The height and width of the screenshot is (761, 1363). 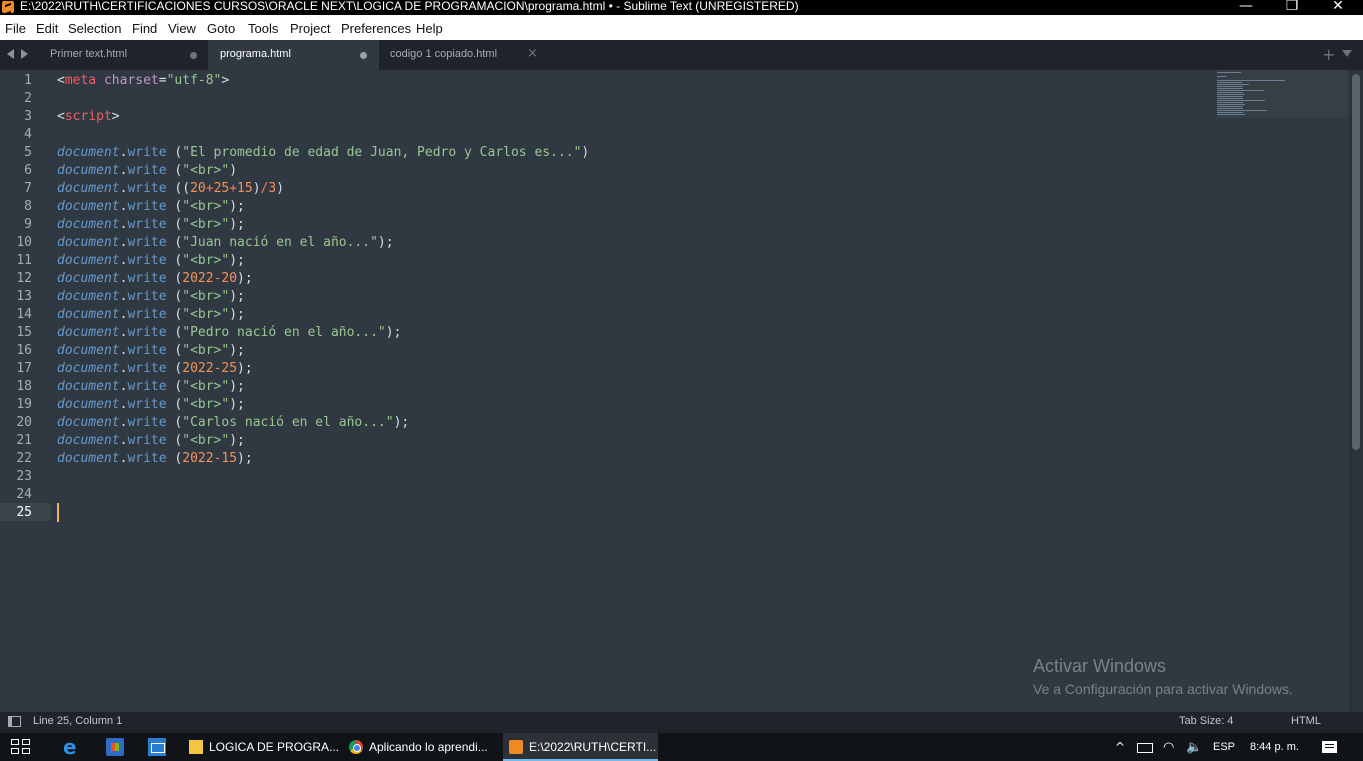 What do you see at coordinates (10, 54) in the screenshot?
I see `tab-scroll-left-icon` at bounding box center [10, 54].